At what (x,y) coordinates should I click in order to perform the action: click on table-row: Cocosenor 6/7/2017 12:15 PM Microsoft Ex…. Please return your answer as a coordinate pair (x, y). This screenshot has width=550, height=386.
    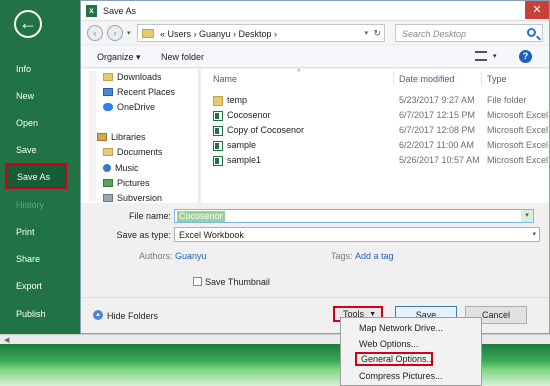
    Looking at the image, I should click on (375, 116).